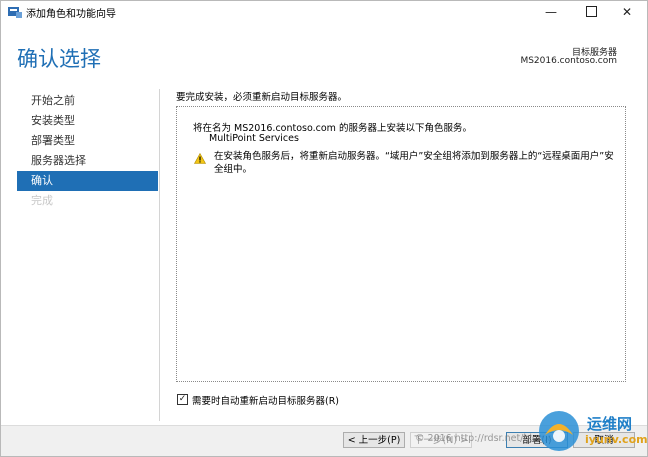  I want to click on nav-item-deployment-type: 部署类型, so click(87, 141).